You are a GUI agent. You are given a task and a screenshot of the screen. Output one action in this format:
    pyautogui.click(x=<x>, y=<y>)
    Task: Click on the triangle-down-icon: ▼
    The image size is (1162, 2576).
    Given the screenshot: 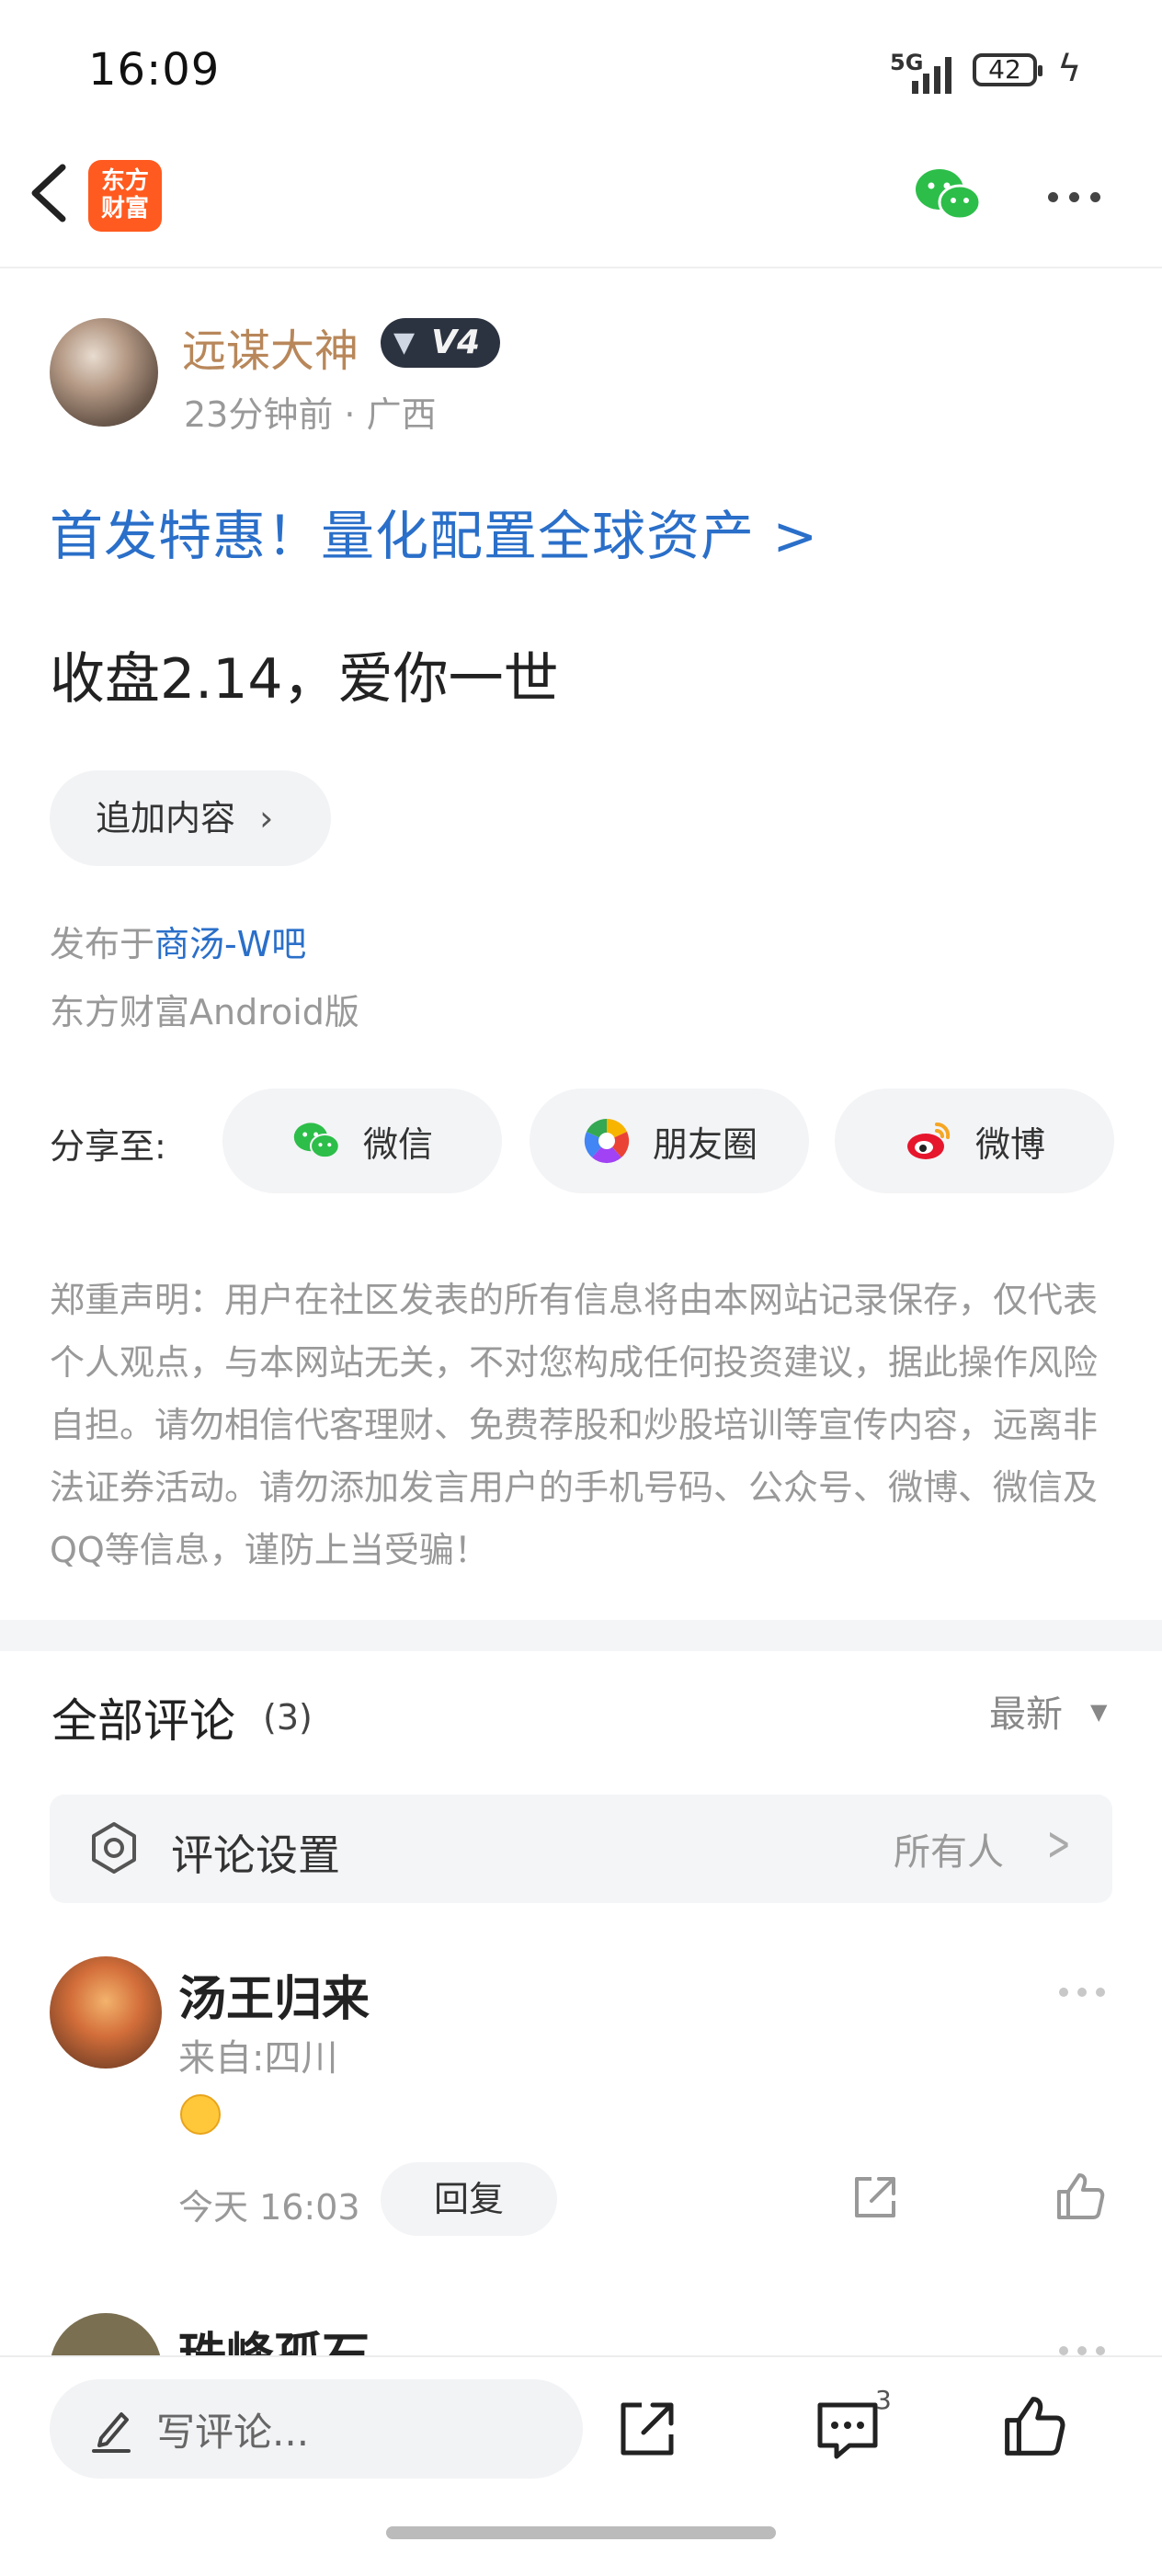 What is the action you would take?
    pyautogui.click(x=1098, y=1712)
    